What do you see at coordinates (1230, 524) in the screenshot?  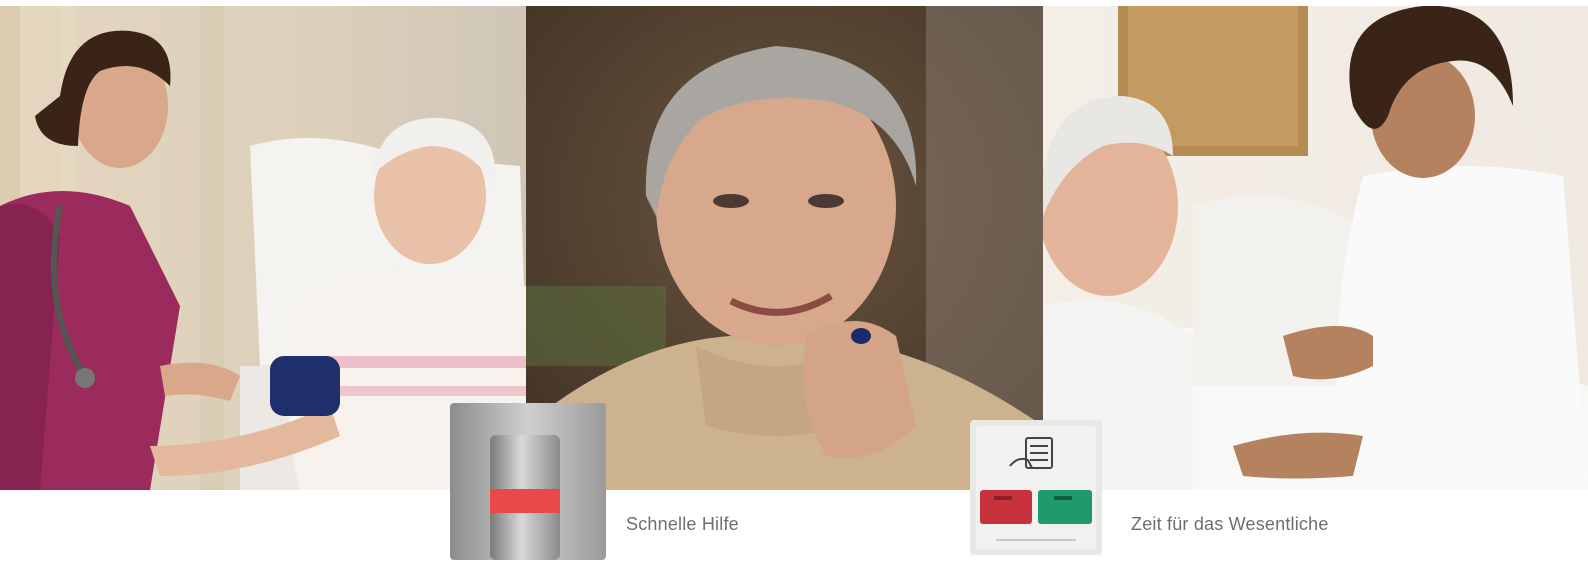 I see `time-essential-caption: Zeit für das Wesentliche` at bounding box center [1230, 524].